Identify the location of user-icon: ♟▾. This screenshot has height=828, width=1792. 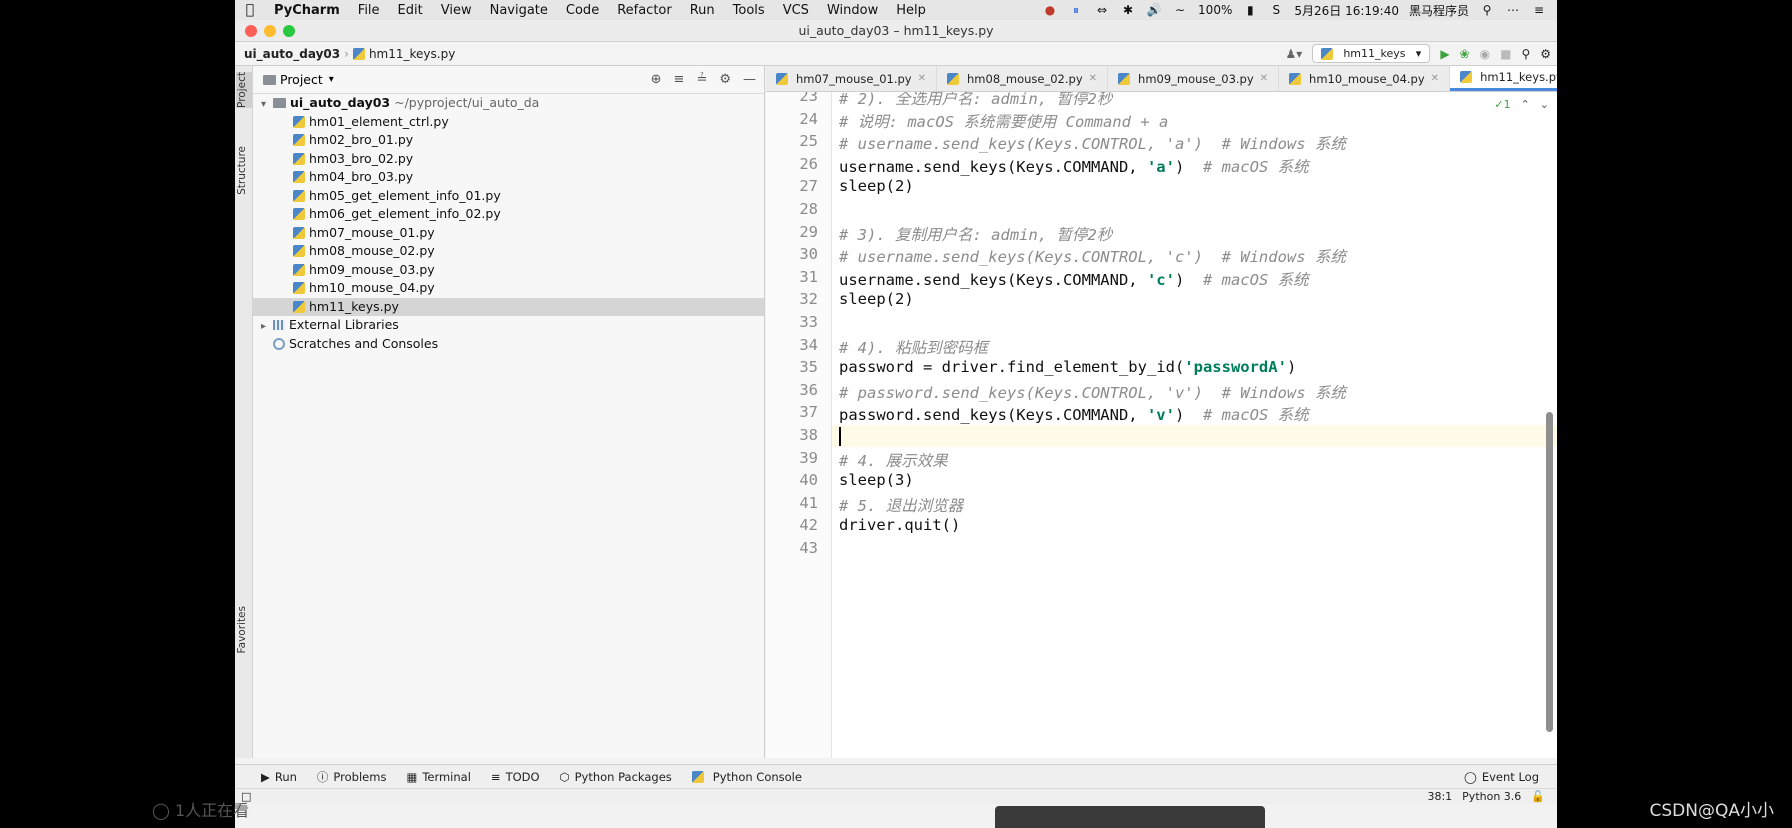
(1294, 54).